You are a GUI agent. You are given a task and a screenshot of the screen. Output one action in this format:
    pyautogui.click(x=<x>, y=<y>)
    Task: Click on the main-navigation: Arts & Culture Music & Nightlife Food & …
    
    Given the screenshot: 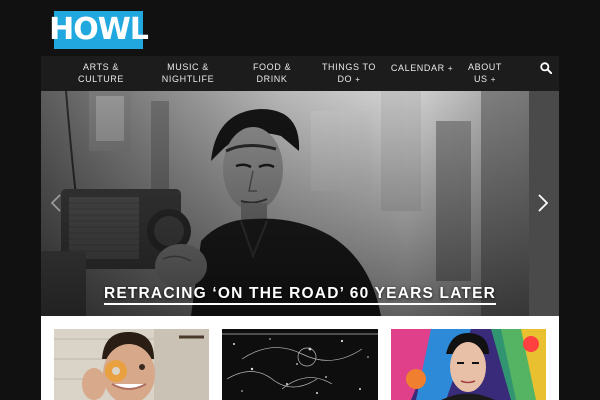 What is the action you would take?
    pyautogui.click(x=300, y=73)
    